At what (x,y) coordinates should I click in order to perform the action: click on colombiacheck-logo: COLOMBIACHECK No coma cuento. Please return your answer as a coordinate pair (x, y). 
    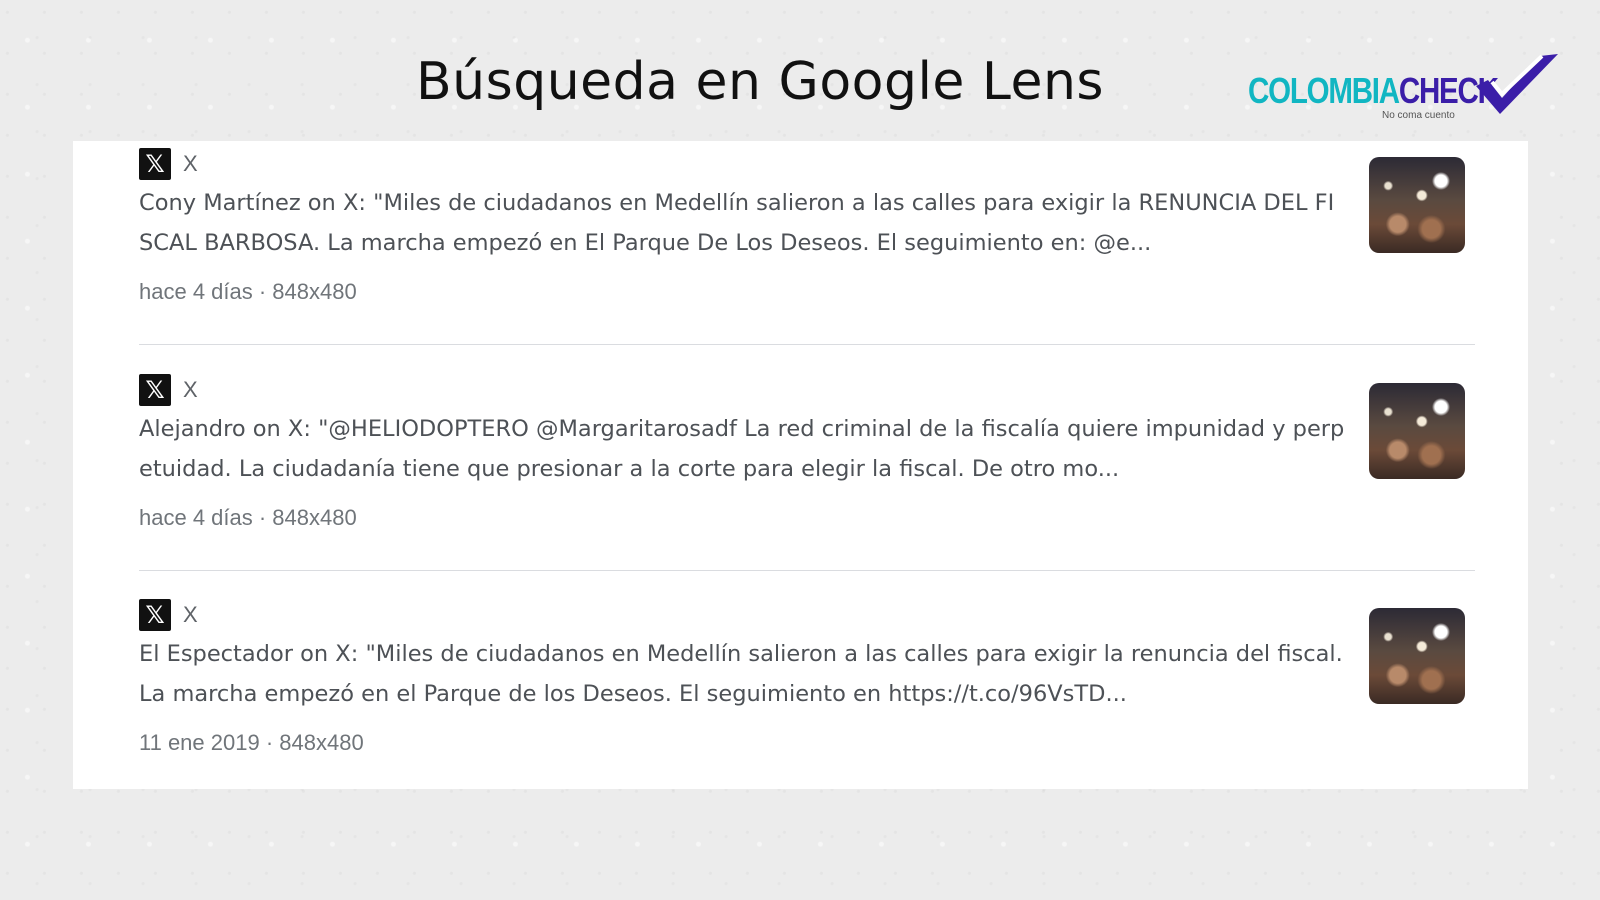
    Looking at the image, I should click on (1408, 88).